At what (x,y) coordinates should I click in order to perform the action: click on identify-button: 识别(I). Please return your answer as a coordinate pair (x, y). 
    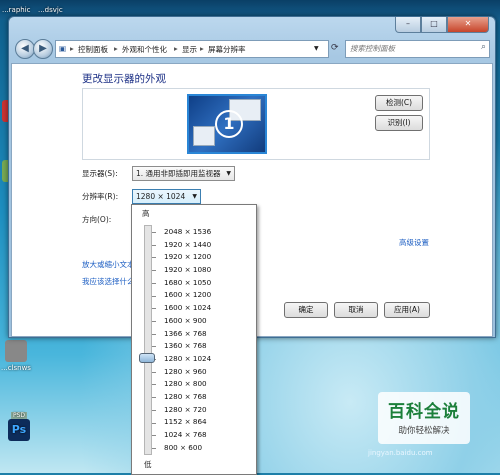
    Looking at the image, I should click on (399, 123).